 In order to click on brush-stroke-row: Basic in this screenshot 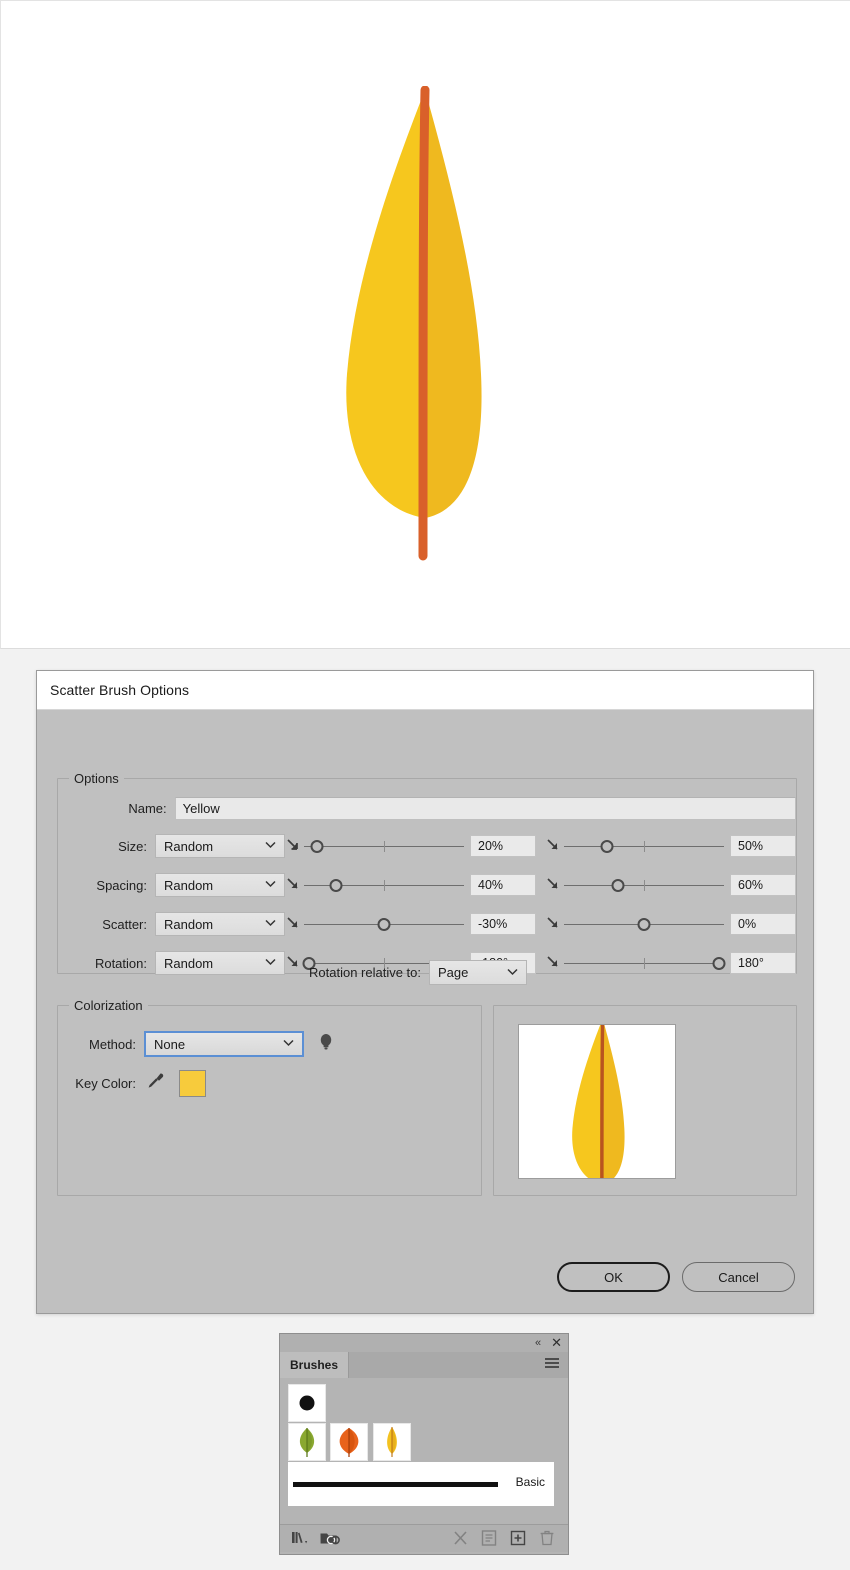, I will do `click(421, 1484)`.